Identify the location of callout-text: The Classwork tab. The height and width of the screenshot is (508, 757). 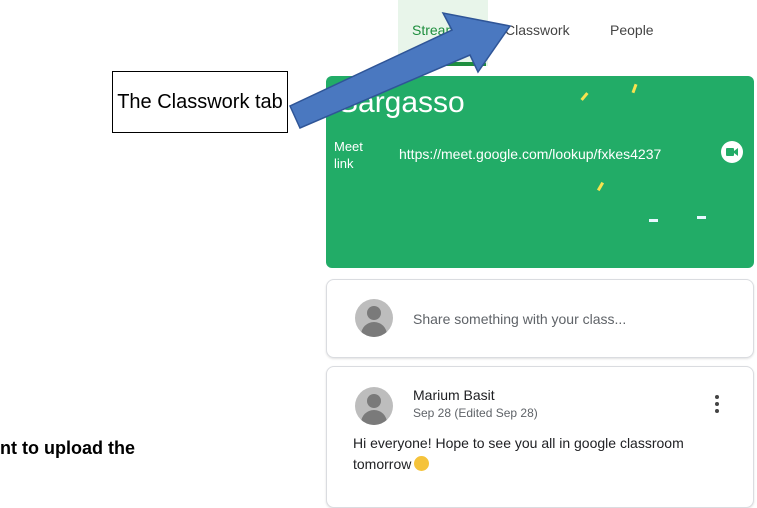
(200, 101).